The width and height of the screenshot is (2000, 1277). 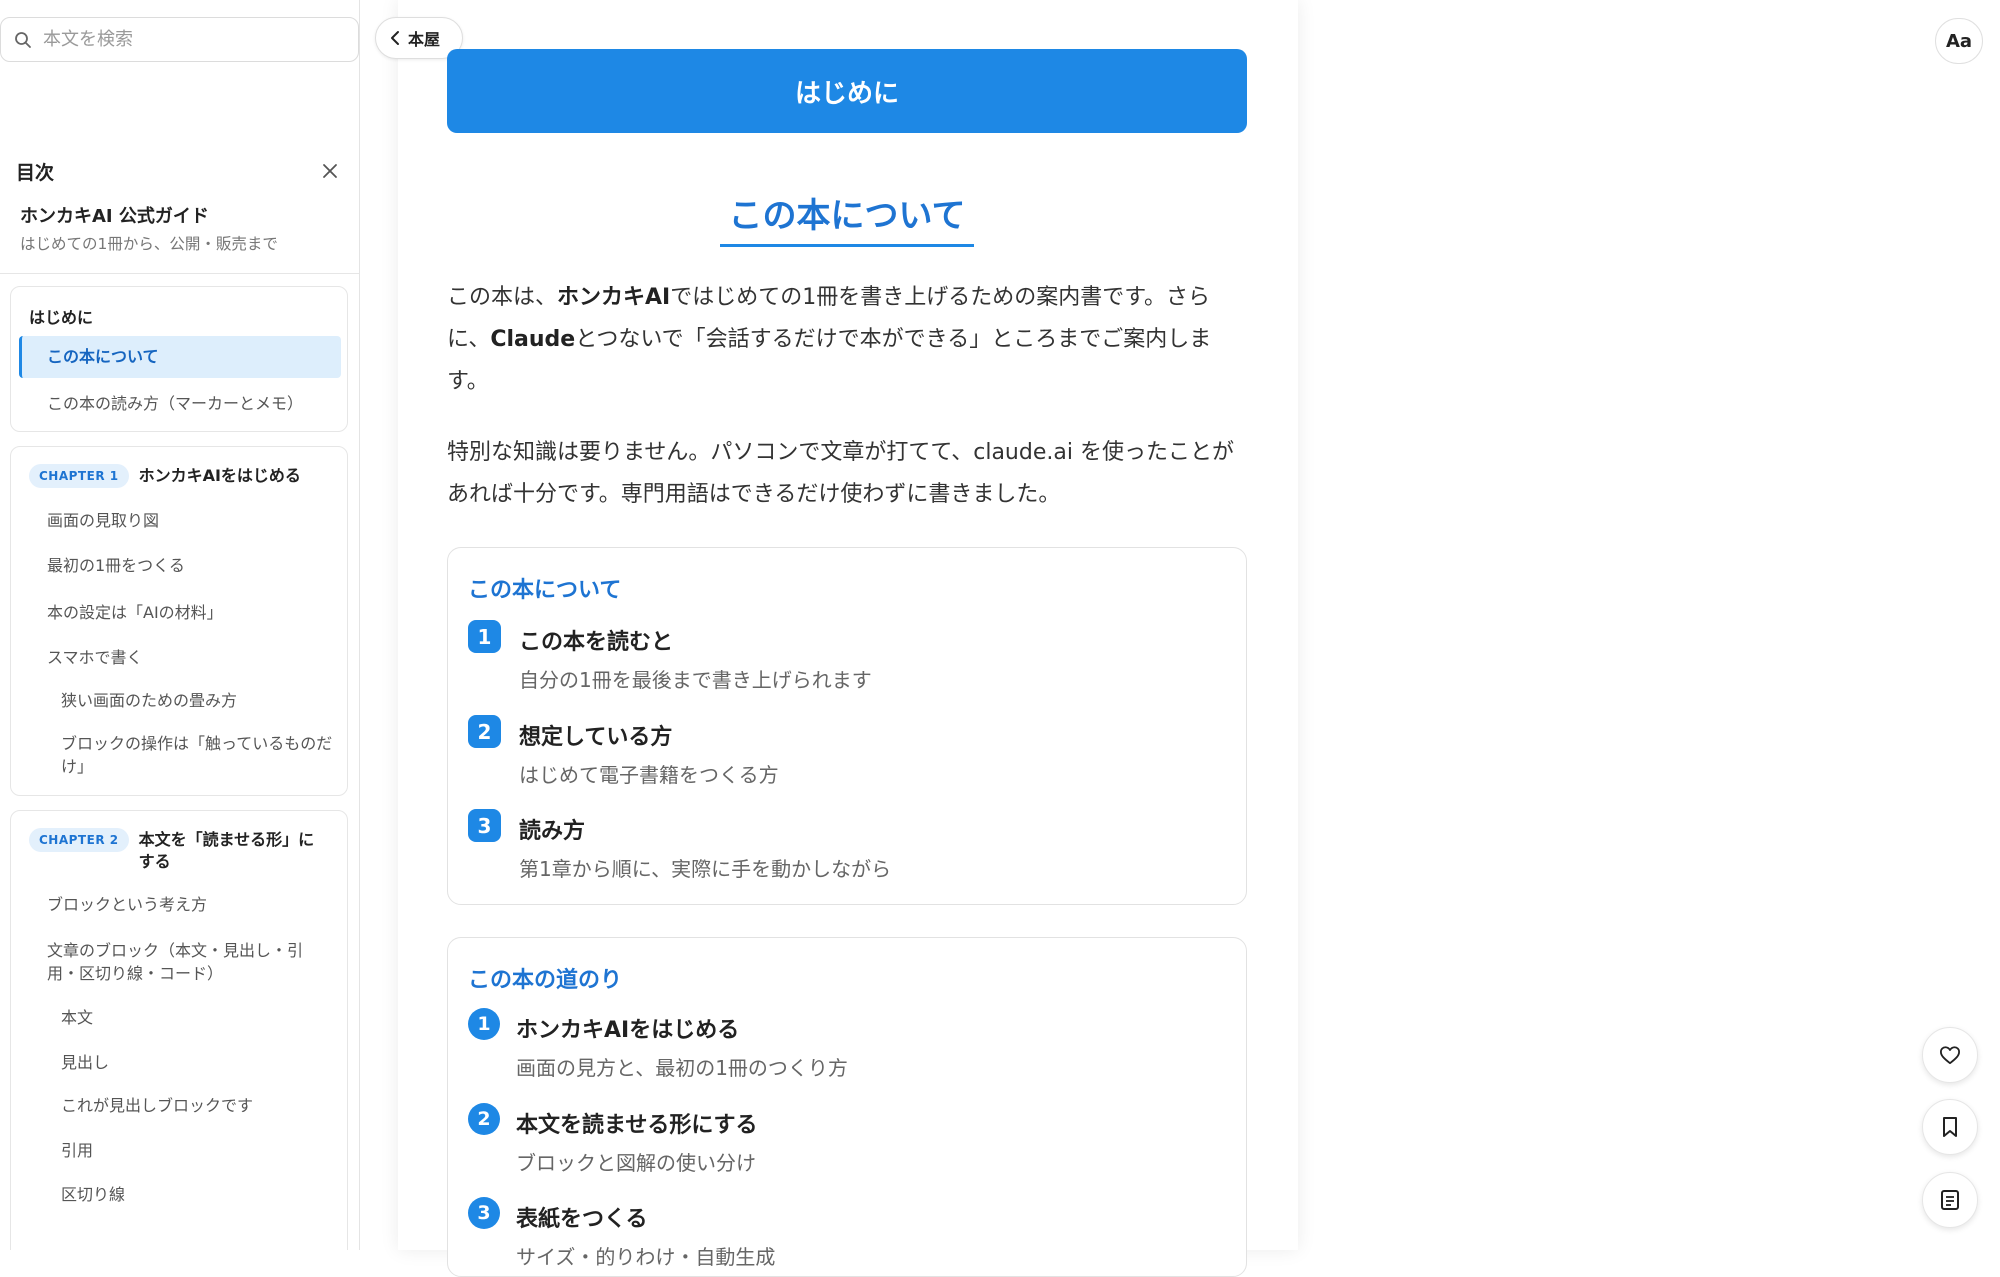 I want to click on item-description: 第1章から順に、実際に手を動かしながら, so click(x=705, y=869).